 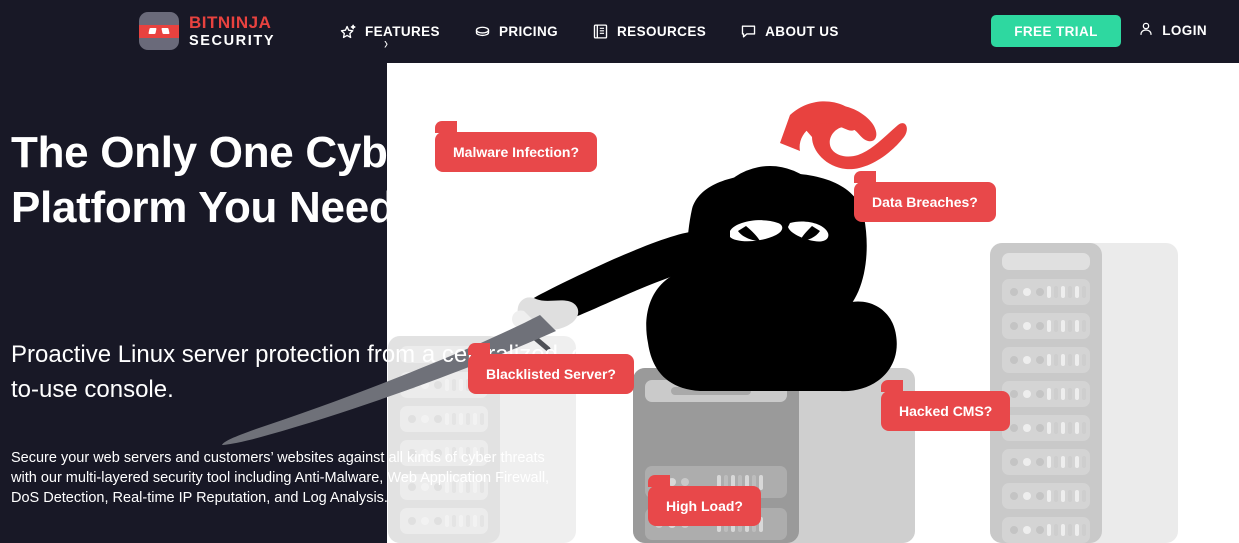 I want to click on badge-blacklisted-server: Blacklisted Server?, so click(x=551, y=368).